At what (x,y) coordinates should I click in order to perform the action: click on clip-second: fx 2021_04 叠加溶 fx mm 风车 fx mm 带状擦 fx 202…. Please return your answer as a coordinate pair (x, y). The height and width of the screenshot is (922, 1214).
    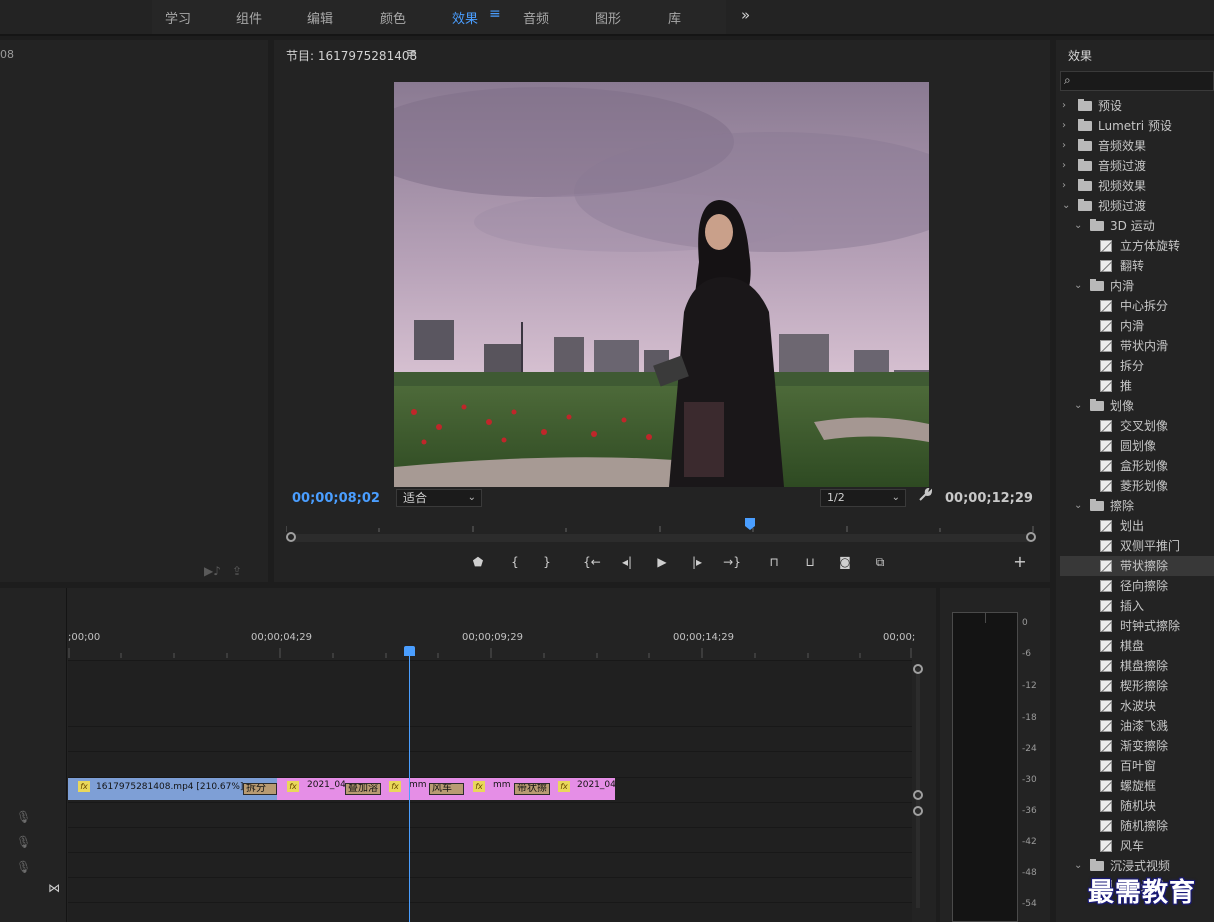
    Looking at the image, I should click on (446, 789).